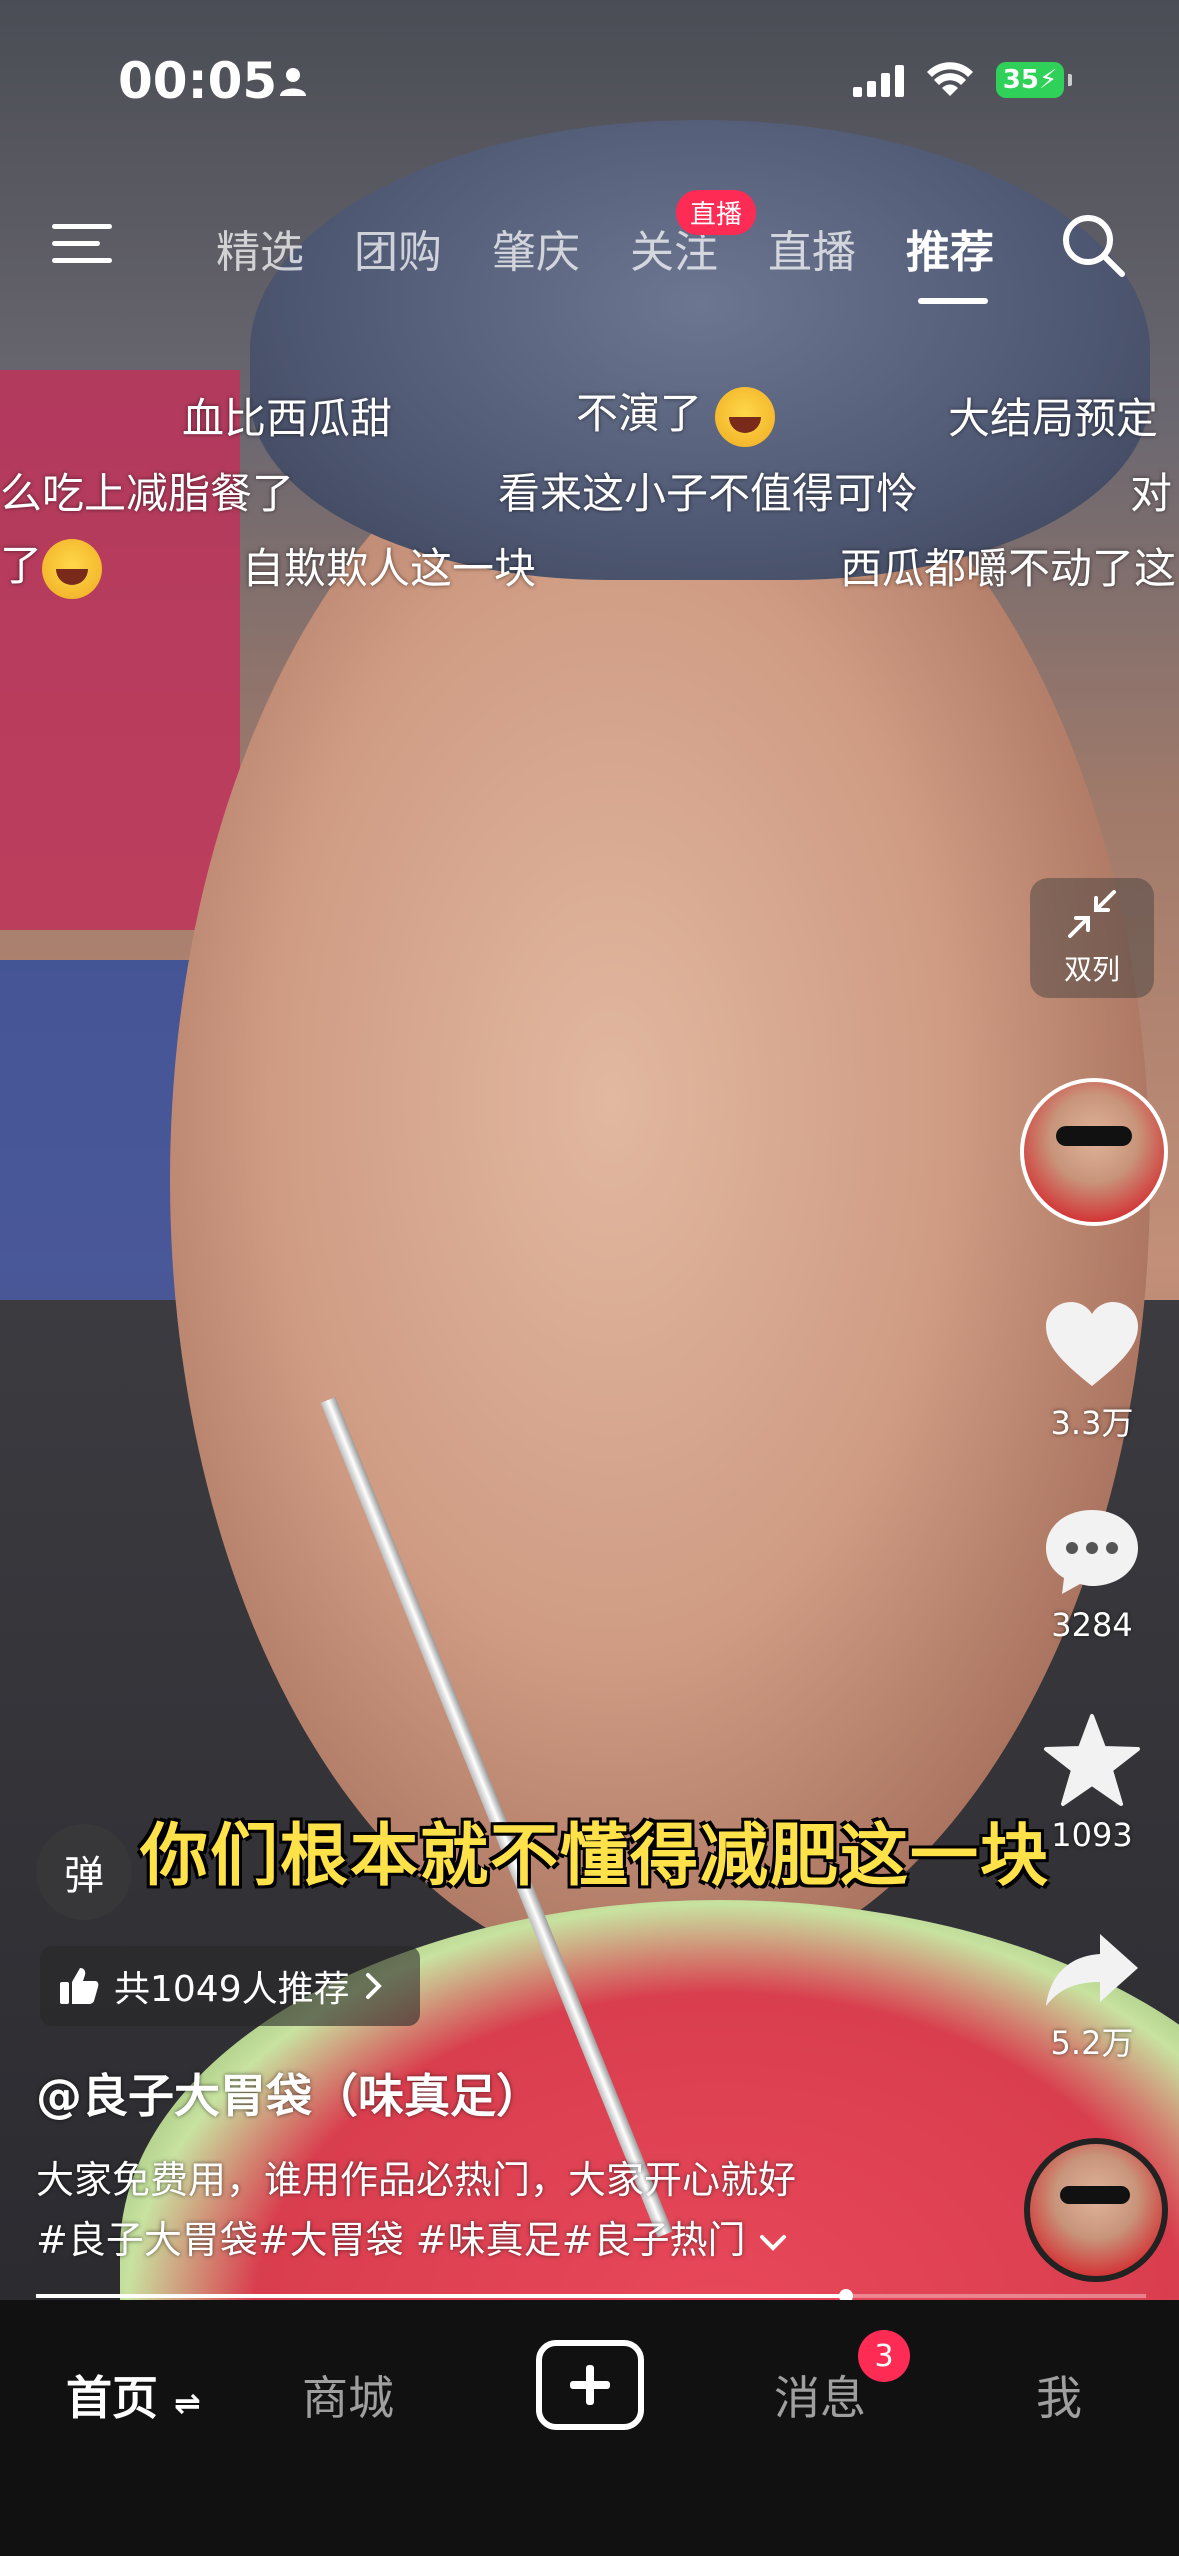 This screenshot has width=1179, height=2556. I want to click on danmaku-toggle-button: 弹, so click(84, 1872).